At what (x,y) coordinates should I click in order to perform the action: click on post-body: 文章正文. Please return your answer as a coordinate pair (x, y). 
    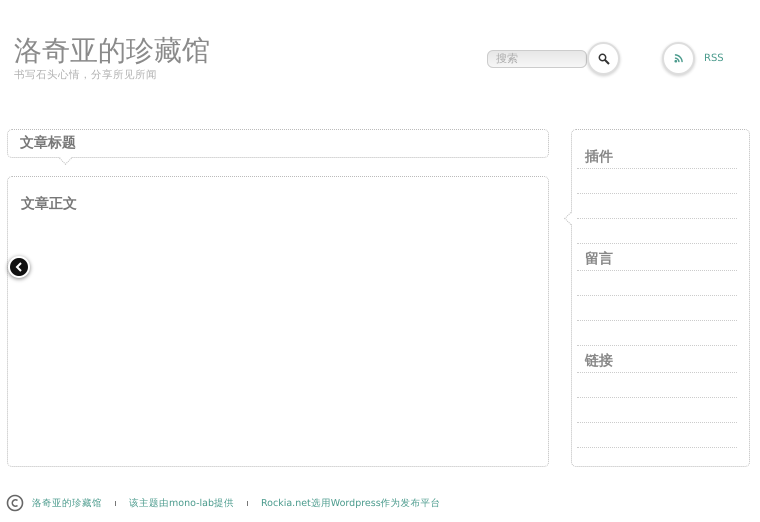
    Looking at the image, I should click on (49, 203).